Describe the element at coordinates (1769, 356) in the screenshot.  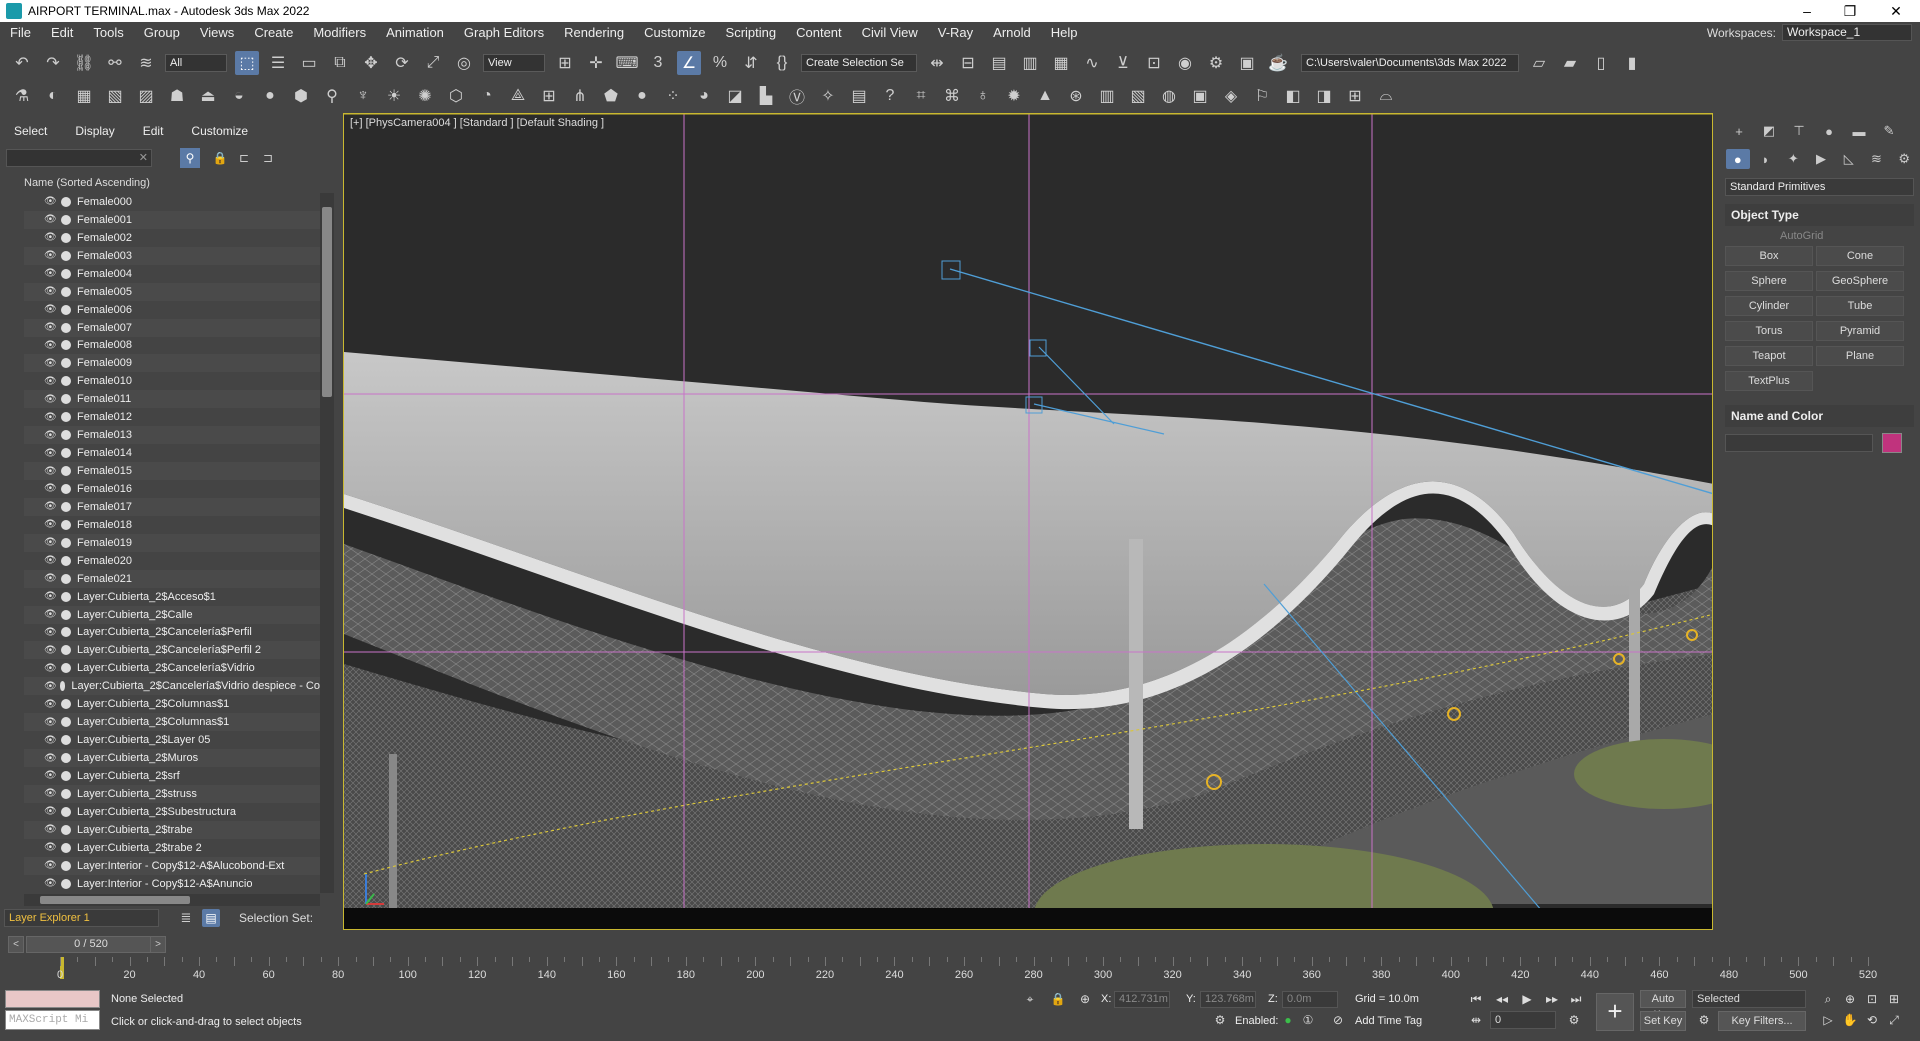
I see `teapot-button: Teapot` at that location.